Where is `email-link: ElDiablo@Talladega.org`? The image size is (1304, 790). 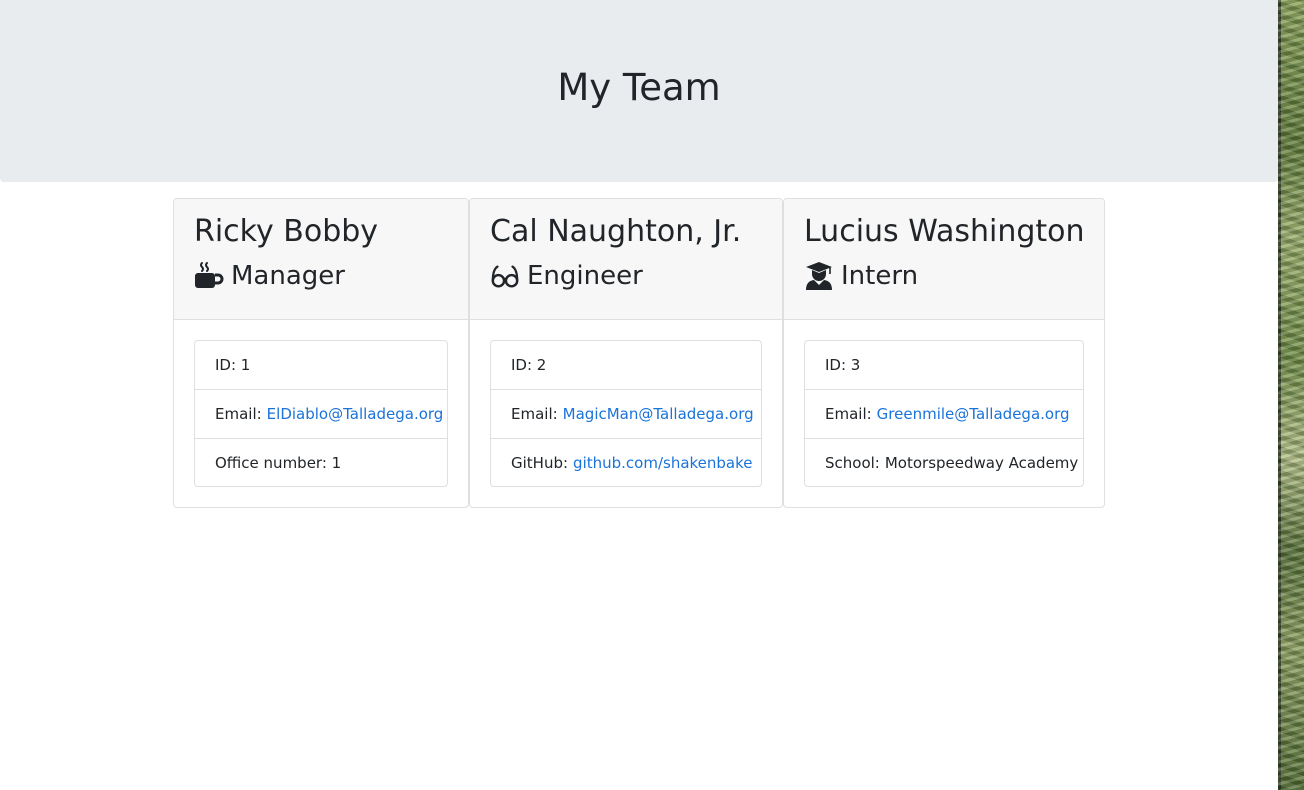 email-link: ElDiablo@Talladega.org is located at coordinates (355, 414).